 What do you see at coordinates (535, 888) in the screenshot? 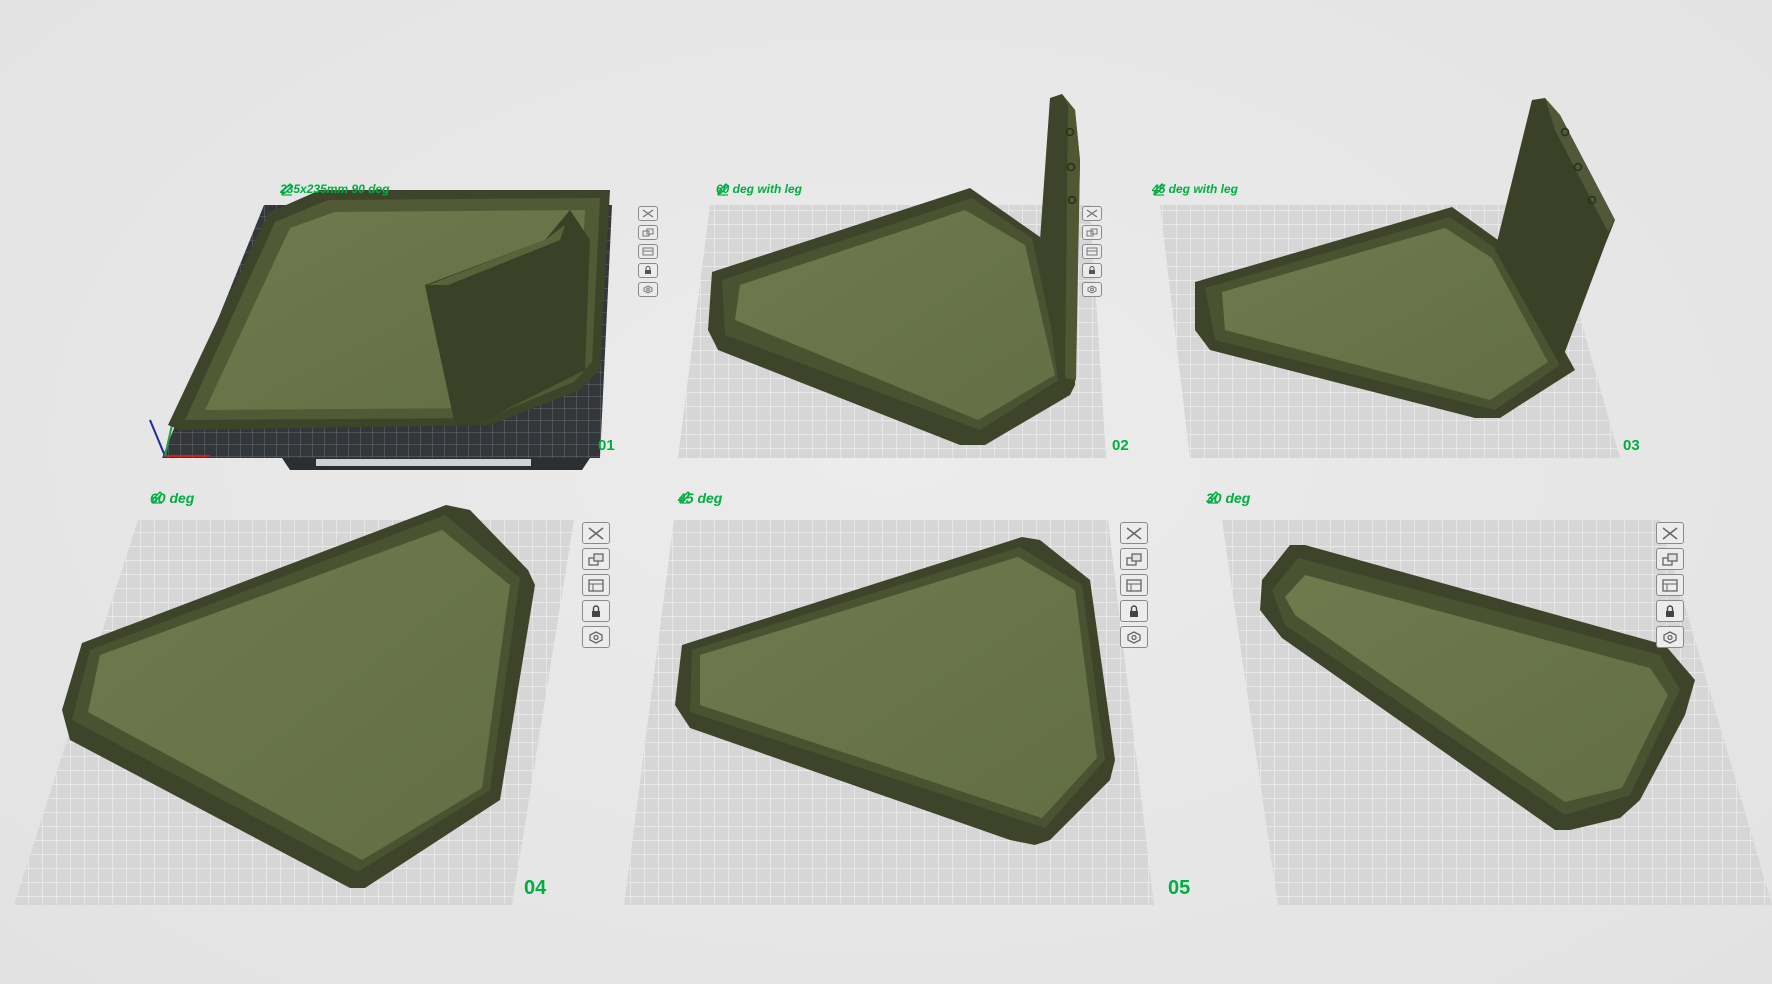
I see `plate-04-number: 04` at bounding box center [535, 888].